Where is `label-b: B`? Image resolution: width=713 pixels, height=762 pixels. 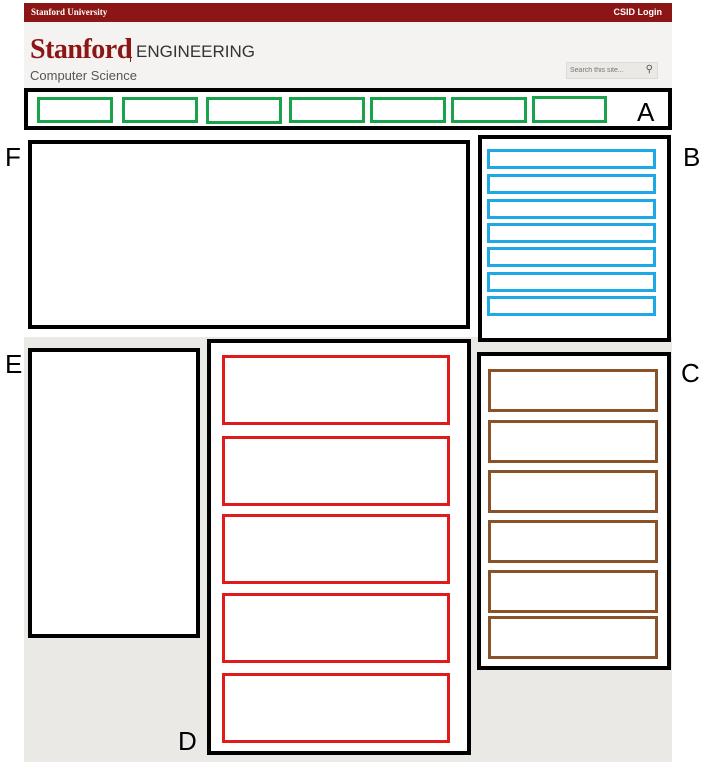 label-b: B is located at coordinates (692, 157).